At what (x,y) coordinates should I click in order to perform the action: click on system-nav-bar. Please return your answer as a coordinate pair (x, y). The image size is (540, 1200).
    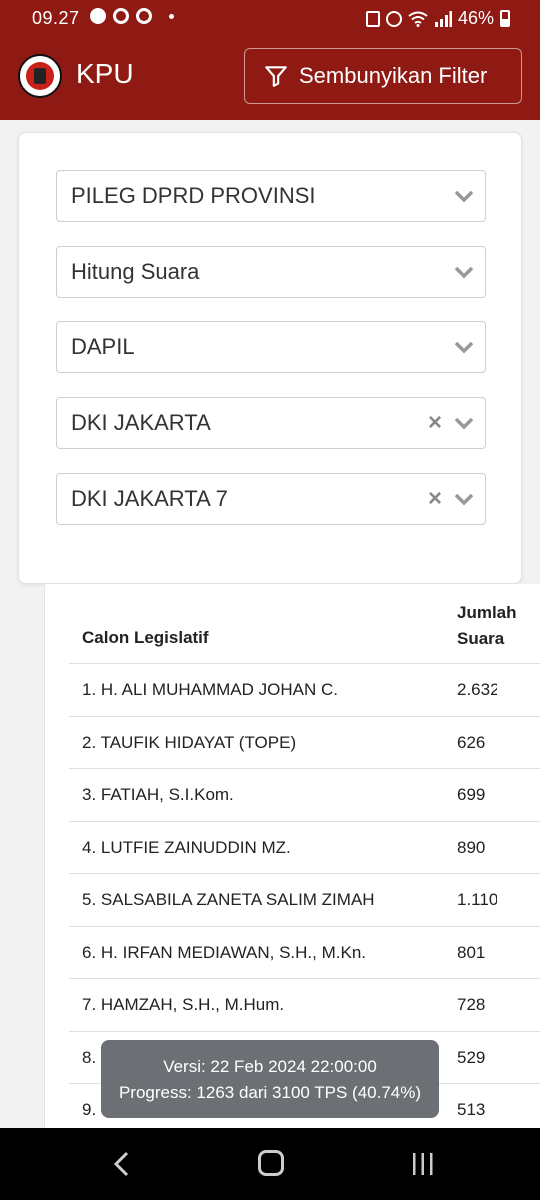
    Looking at the image, I should click on (270, 1164).